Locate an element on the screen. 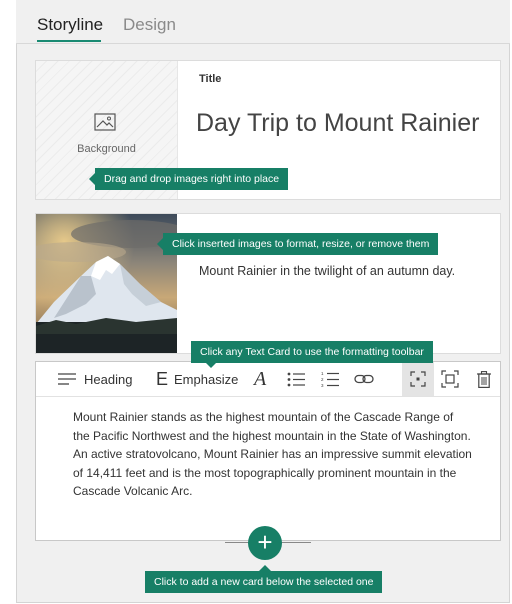 The image size is (512, 604). add-card-button: + is located at coordinates (265, 543).